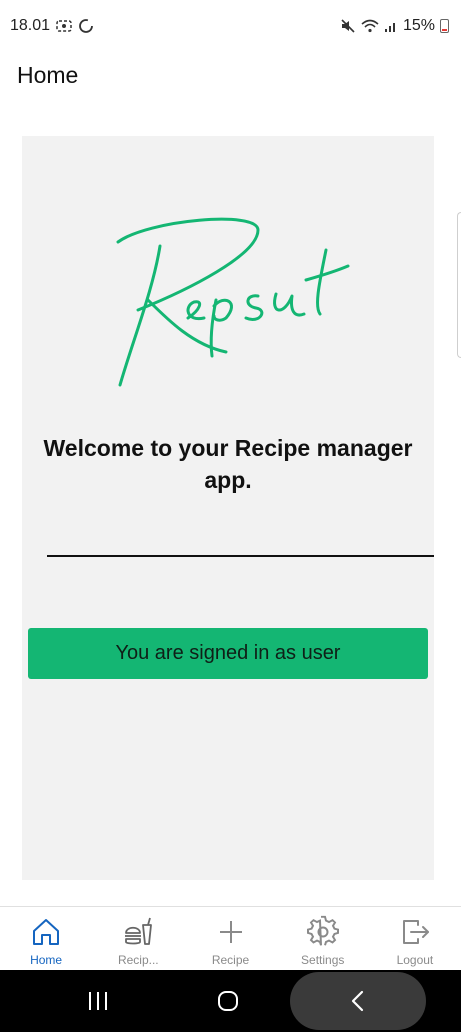 This screenshot has height=1032, width=461. Describe the element at coordinates (240, 556) in the screenshot. I see `divider-line` at that location.